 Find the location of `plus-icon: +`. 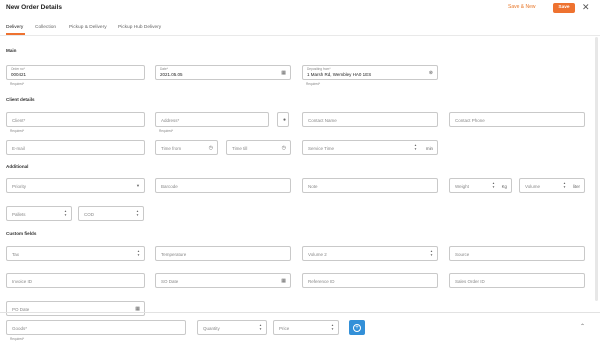

plus-icon: + is located at coordinates (357, 327).